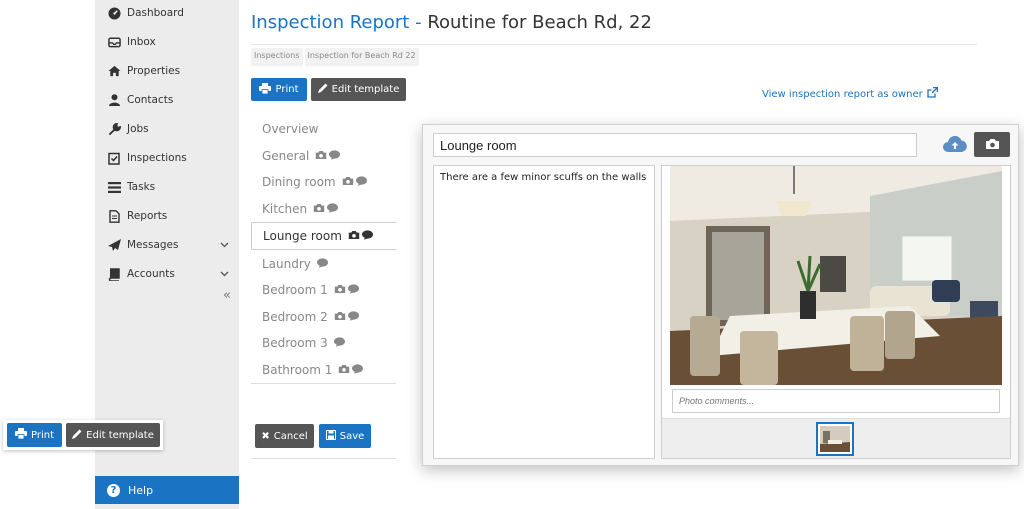  Describe the element at coordinates (290, 129) in the screenshot. I see `room-label: Overview` at that location.